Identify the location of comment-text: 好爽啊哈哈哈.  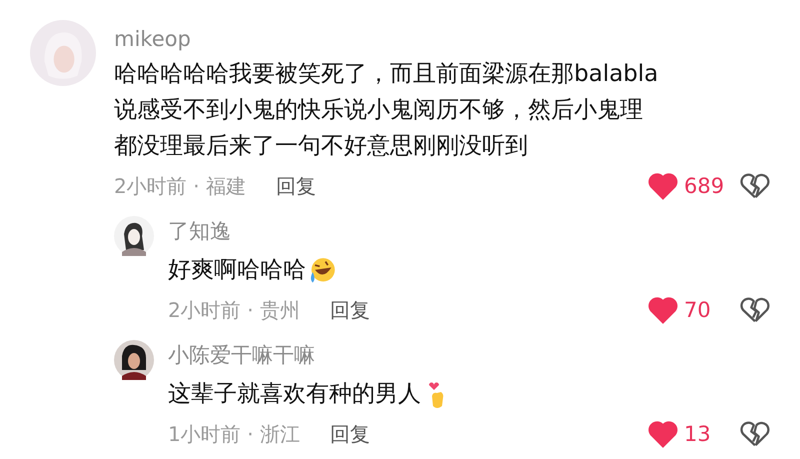
(237, 270).